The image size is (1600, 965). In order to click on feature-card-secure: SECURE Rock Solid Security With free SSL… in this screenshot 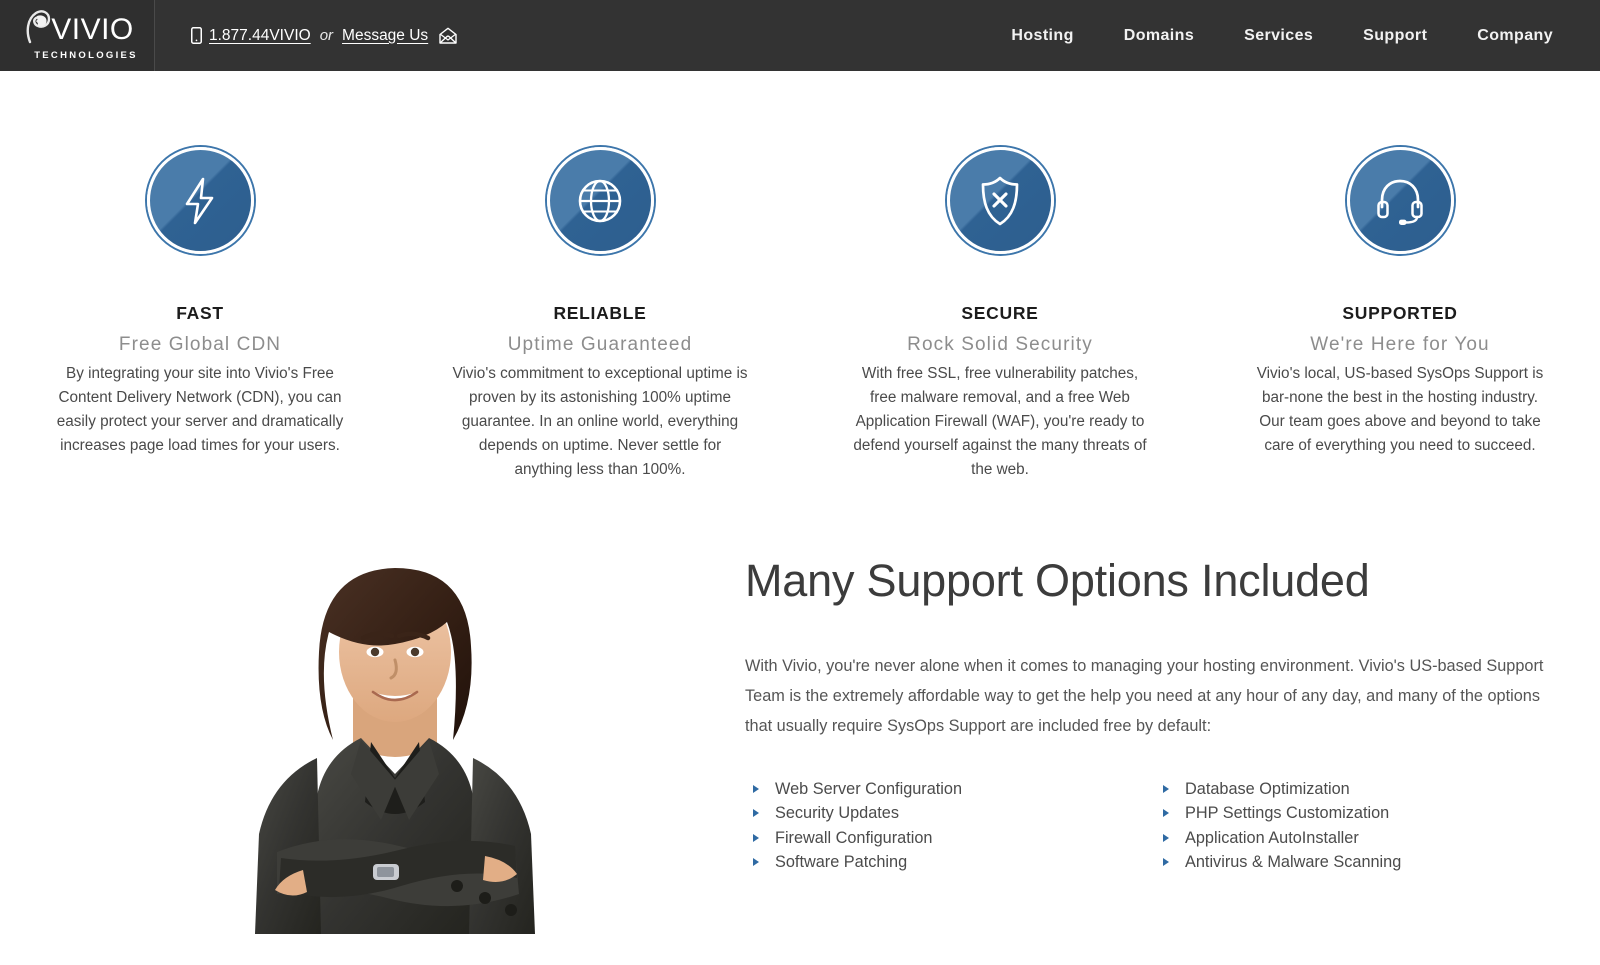, I will do `click(1000, 314)`.